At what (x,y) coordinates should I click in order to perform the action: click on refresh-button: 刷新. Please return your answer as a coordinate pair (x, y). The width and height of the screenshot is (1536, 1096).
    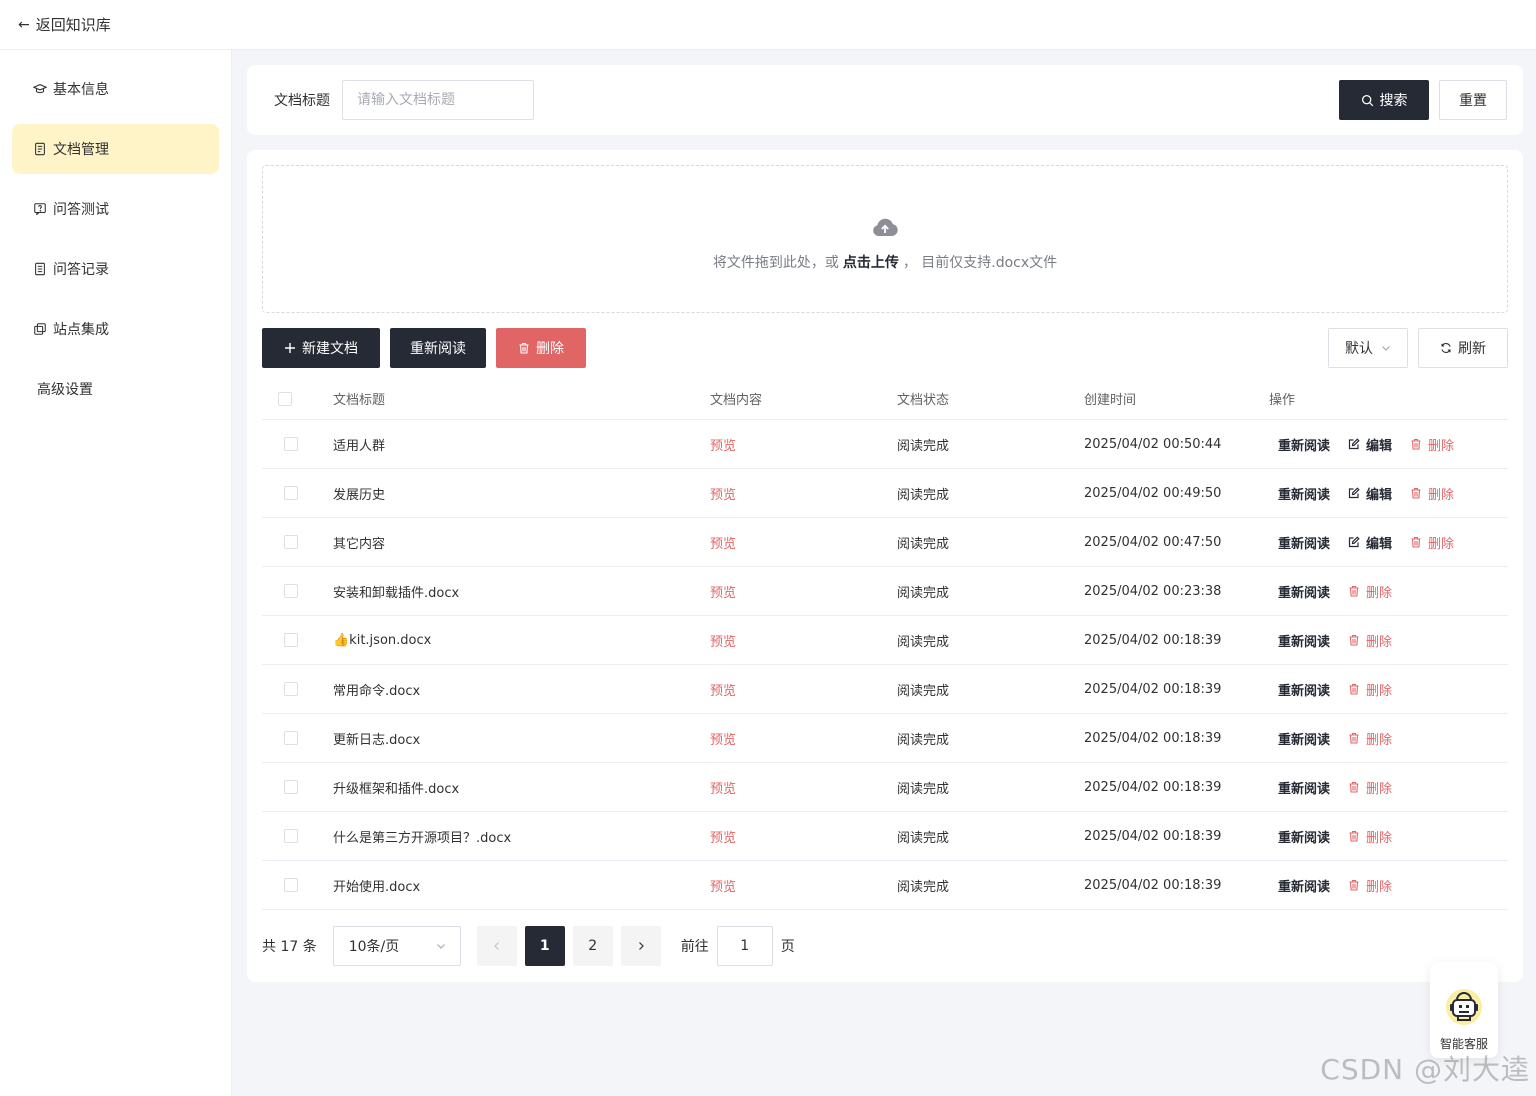
    Looking at the image, I should click on (1463, 348).